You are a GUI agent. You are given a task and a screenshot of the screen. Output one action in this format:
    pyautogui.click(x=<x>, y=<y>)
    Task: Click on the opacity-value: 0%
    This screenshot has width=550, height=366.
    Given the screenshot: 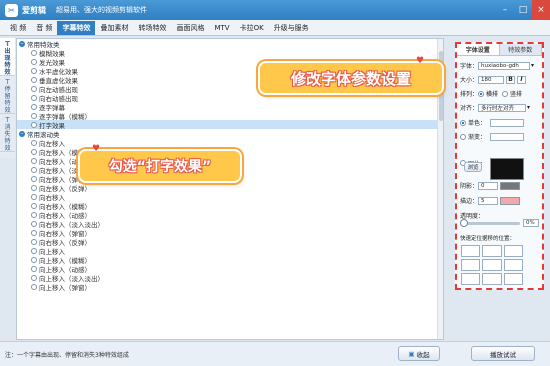 What is the action you would take?
    pyautogui.click(x=531, y=223)
    